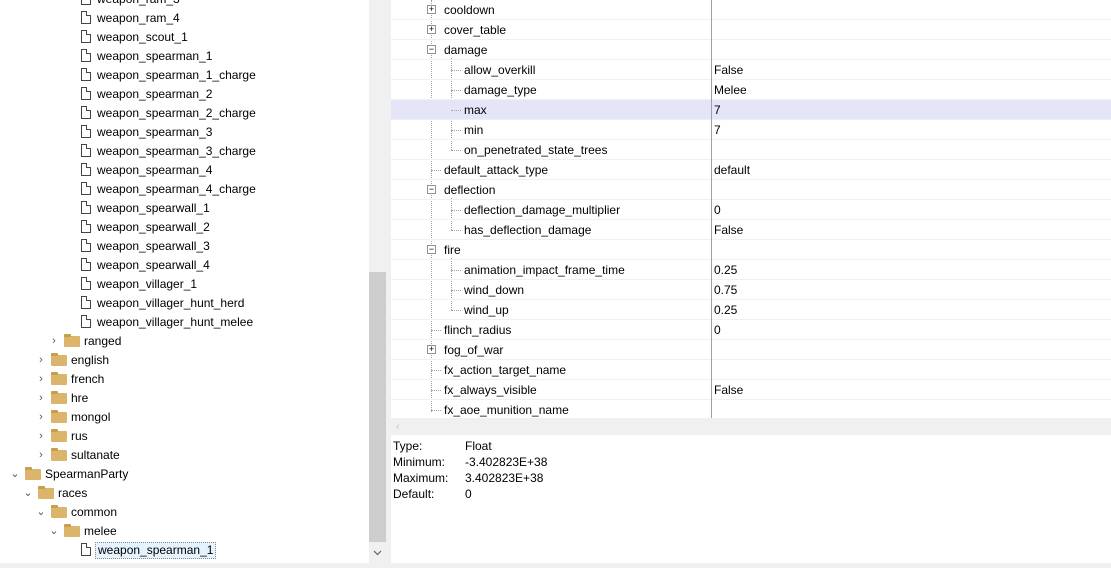  What do you see at coordinates (184, 512) in the screenshot?
I see `tree-folder-common: ⌄ common` at bounding box center [184, 512].